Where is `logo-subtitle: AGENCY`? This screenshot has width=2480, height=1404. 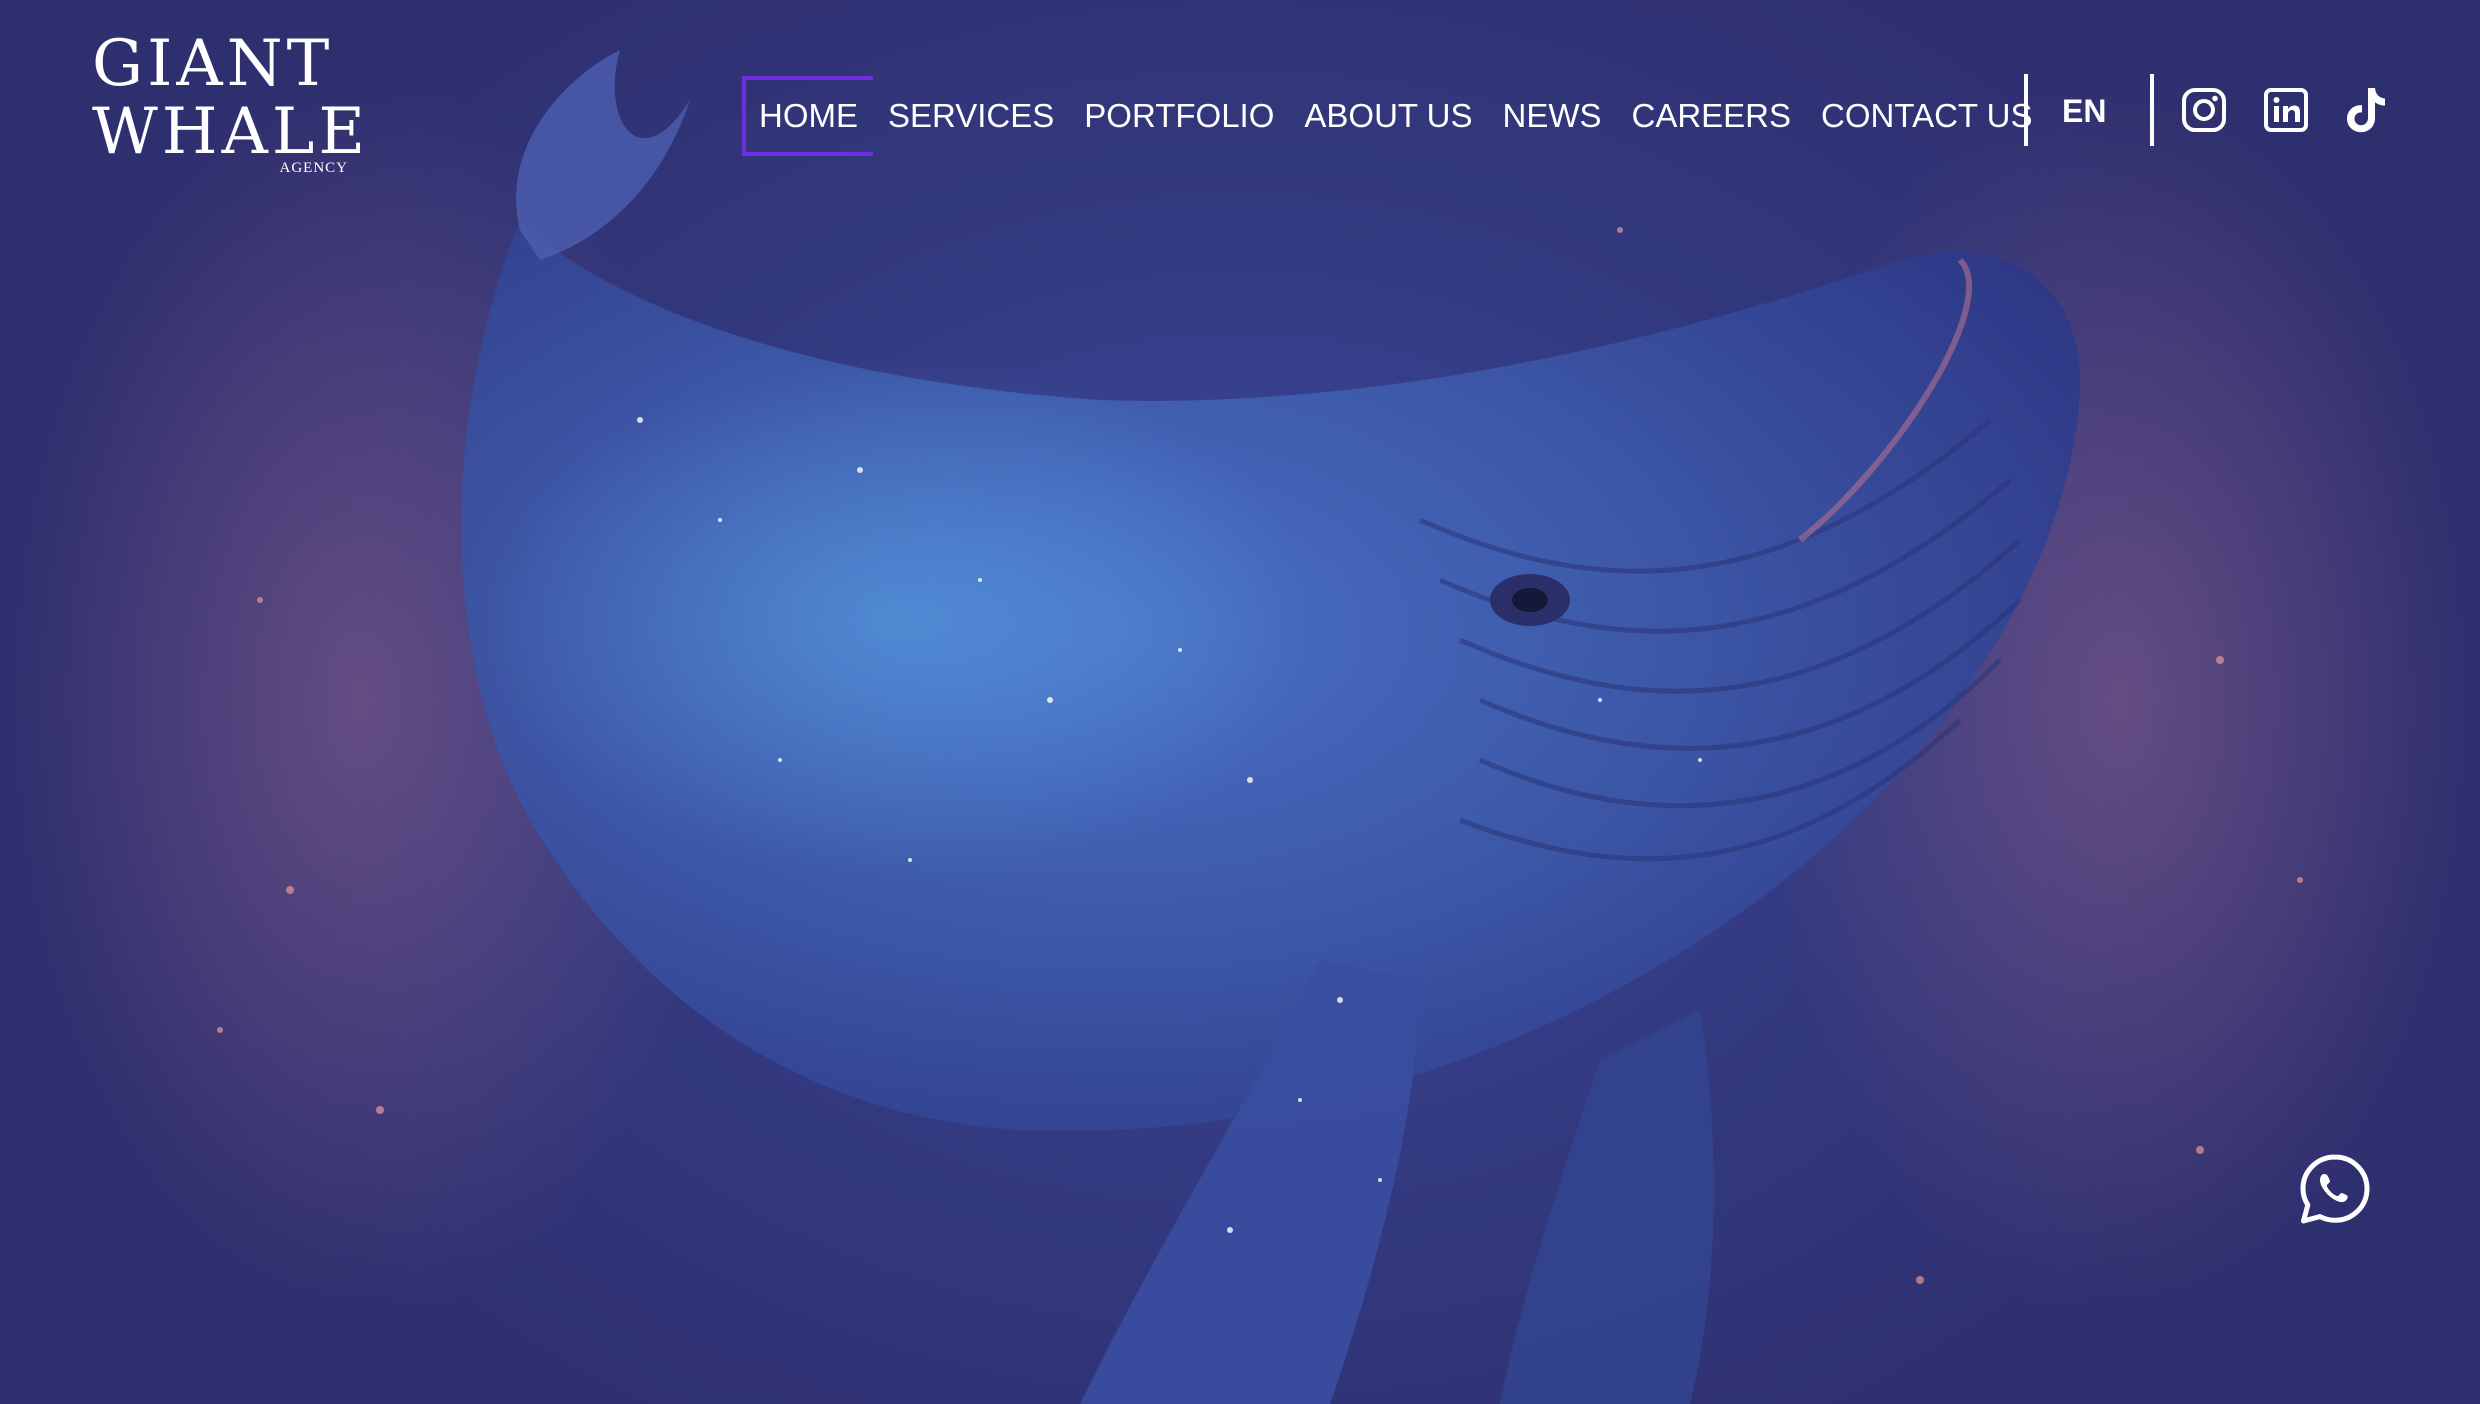 logo-subtitle: AGENCY is located at coordinates (313, 168).